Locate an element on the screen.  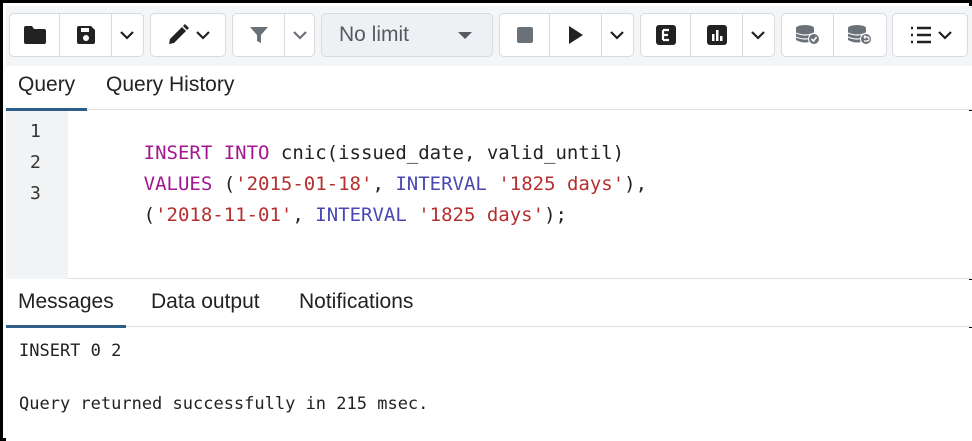
file-button-group is located at coordinates (76, 35).